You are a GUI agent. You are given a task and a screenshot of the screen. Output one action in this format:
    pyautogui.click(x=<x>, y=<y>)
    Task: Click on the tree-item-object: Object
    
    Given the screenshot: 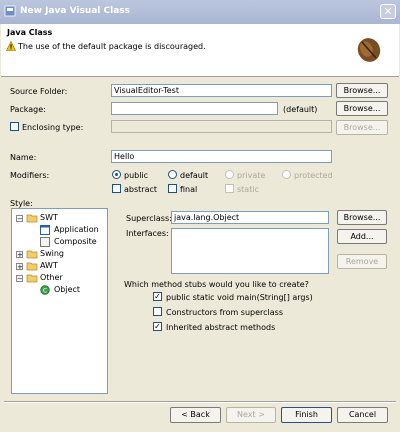 What is the action you would take?
    pyautogui.click(x=67, y=289)
    